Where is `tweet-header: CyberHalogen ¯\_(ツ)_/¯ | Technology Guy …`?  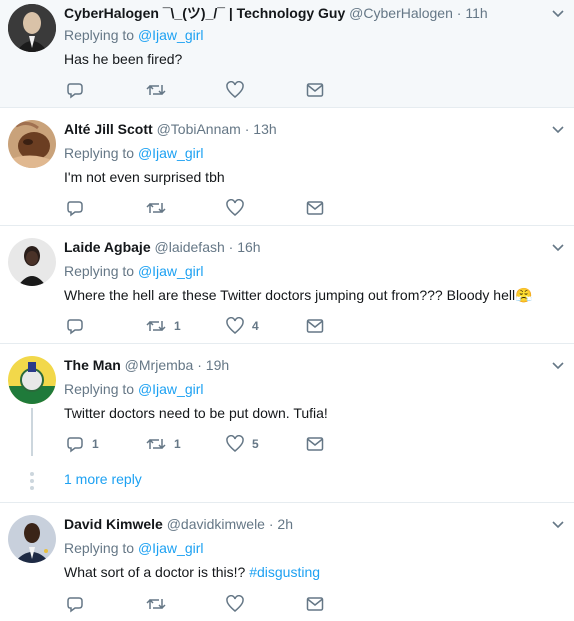
tweet-header: CyberHalogen ¯\_(ツ)_/¯ | Technology Guy … is located at coordinates (299, 13).